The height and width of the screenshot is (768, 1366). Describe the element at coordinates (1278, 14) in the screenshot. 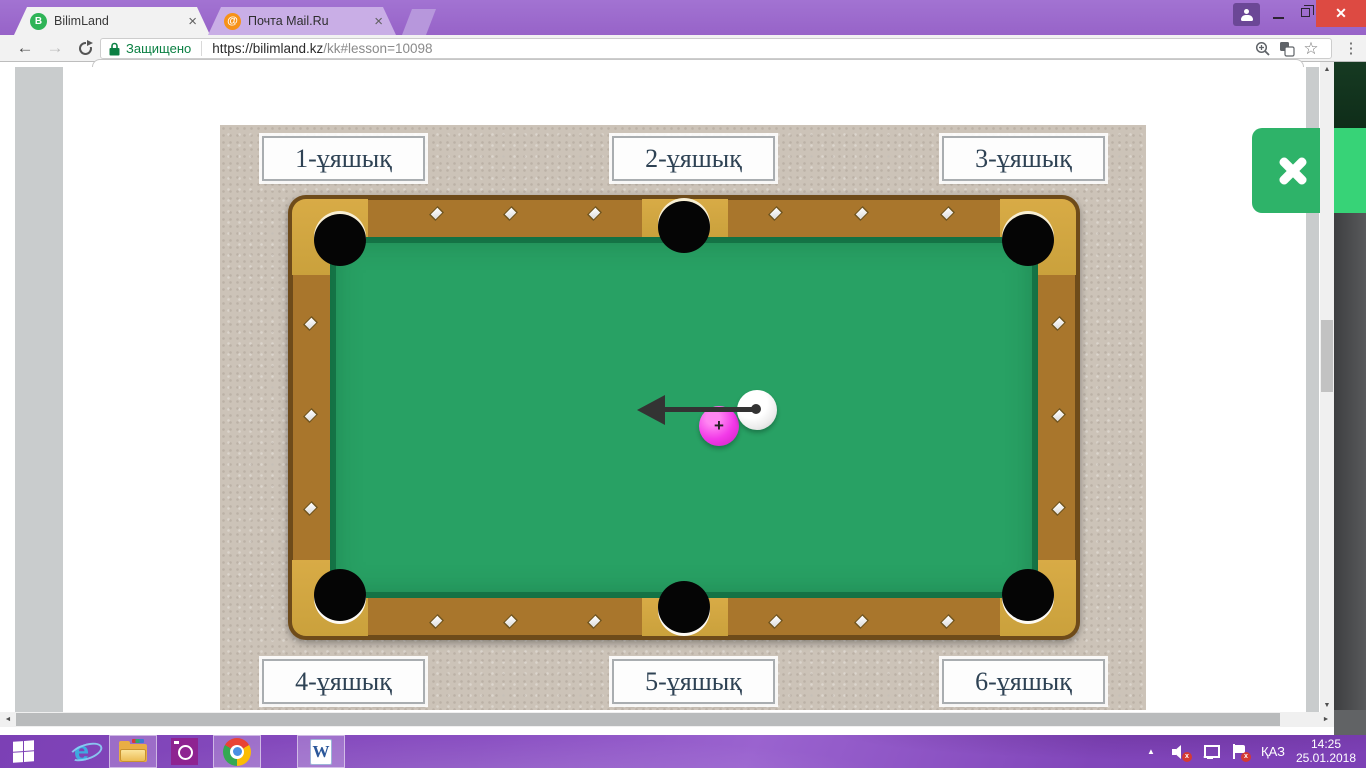

I see `minimize-button` at that location.